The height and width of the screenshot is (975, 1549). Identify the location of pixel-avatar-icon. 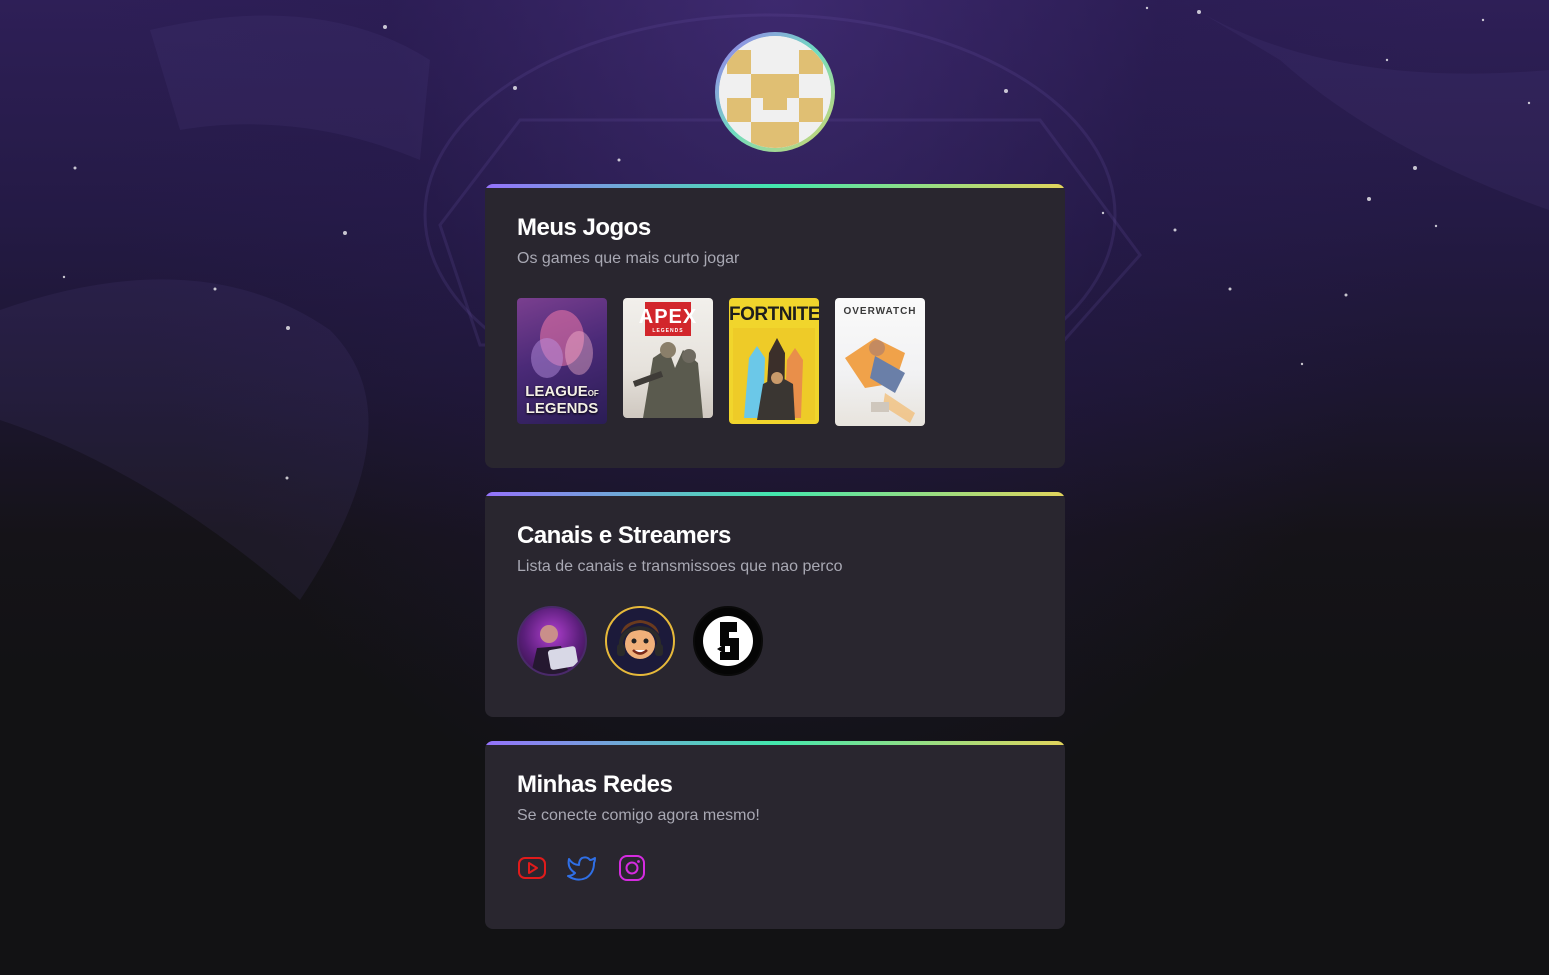
(775, 92).